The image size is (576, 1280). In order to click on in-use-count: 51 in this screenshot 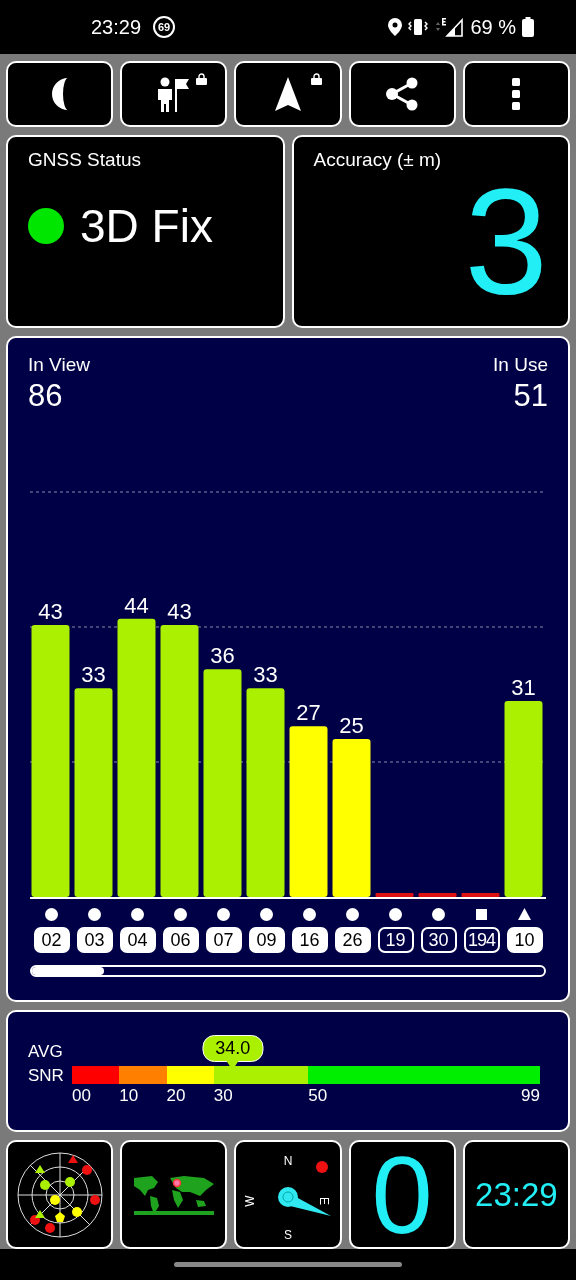, I will do `click(530, 396)`.